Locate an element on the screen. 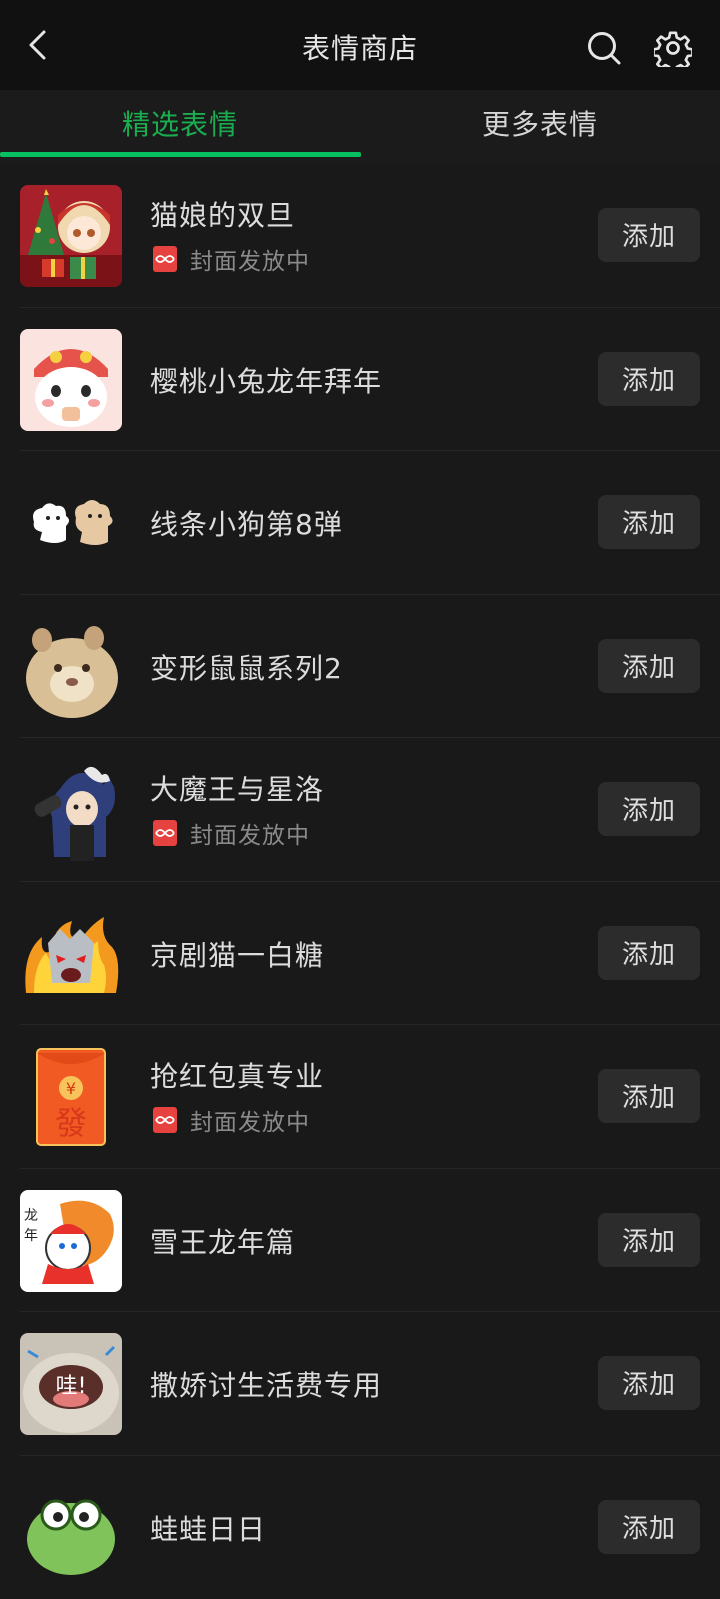 This screenshot has height=1599, width=720. sticker-name: 雪王龙年篇 is located at coordinates (222, 1241).